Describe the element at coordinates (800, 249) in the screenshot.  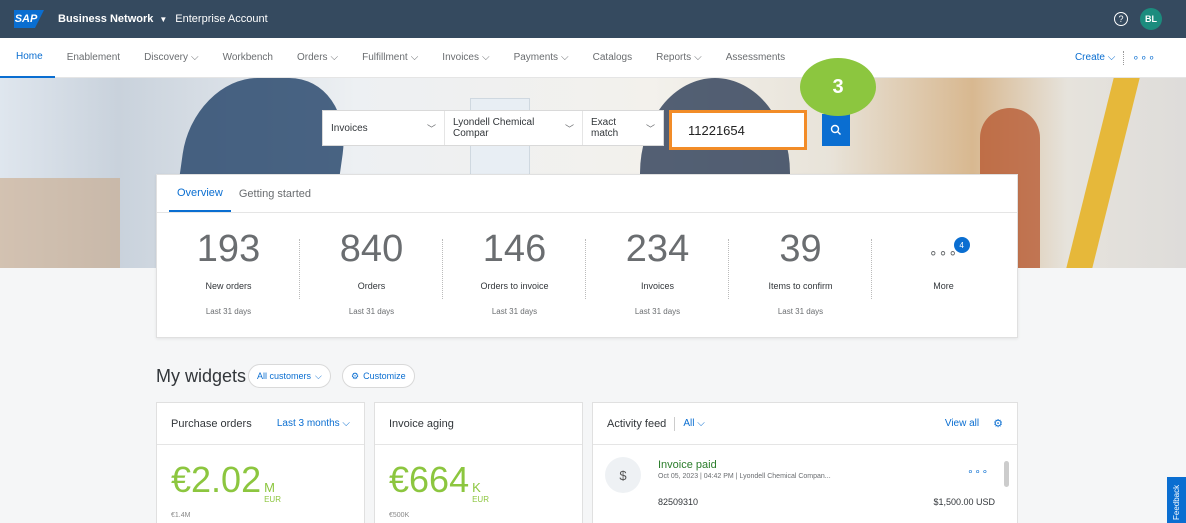
I see `kpi-value: 39` at that location.